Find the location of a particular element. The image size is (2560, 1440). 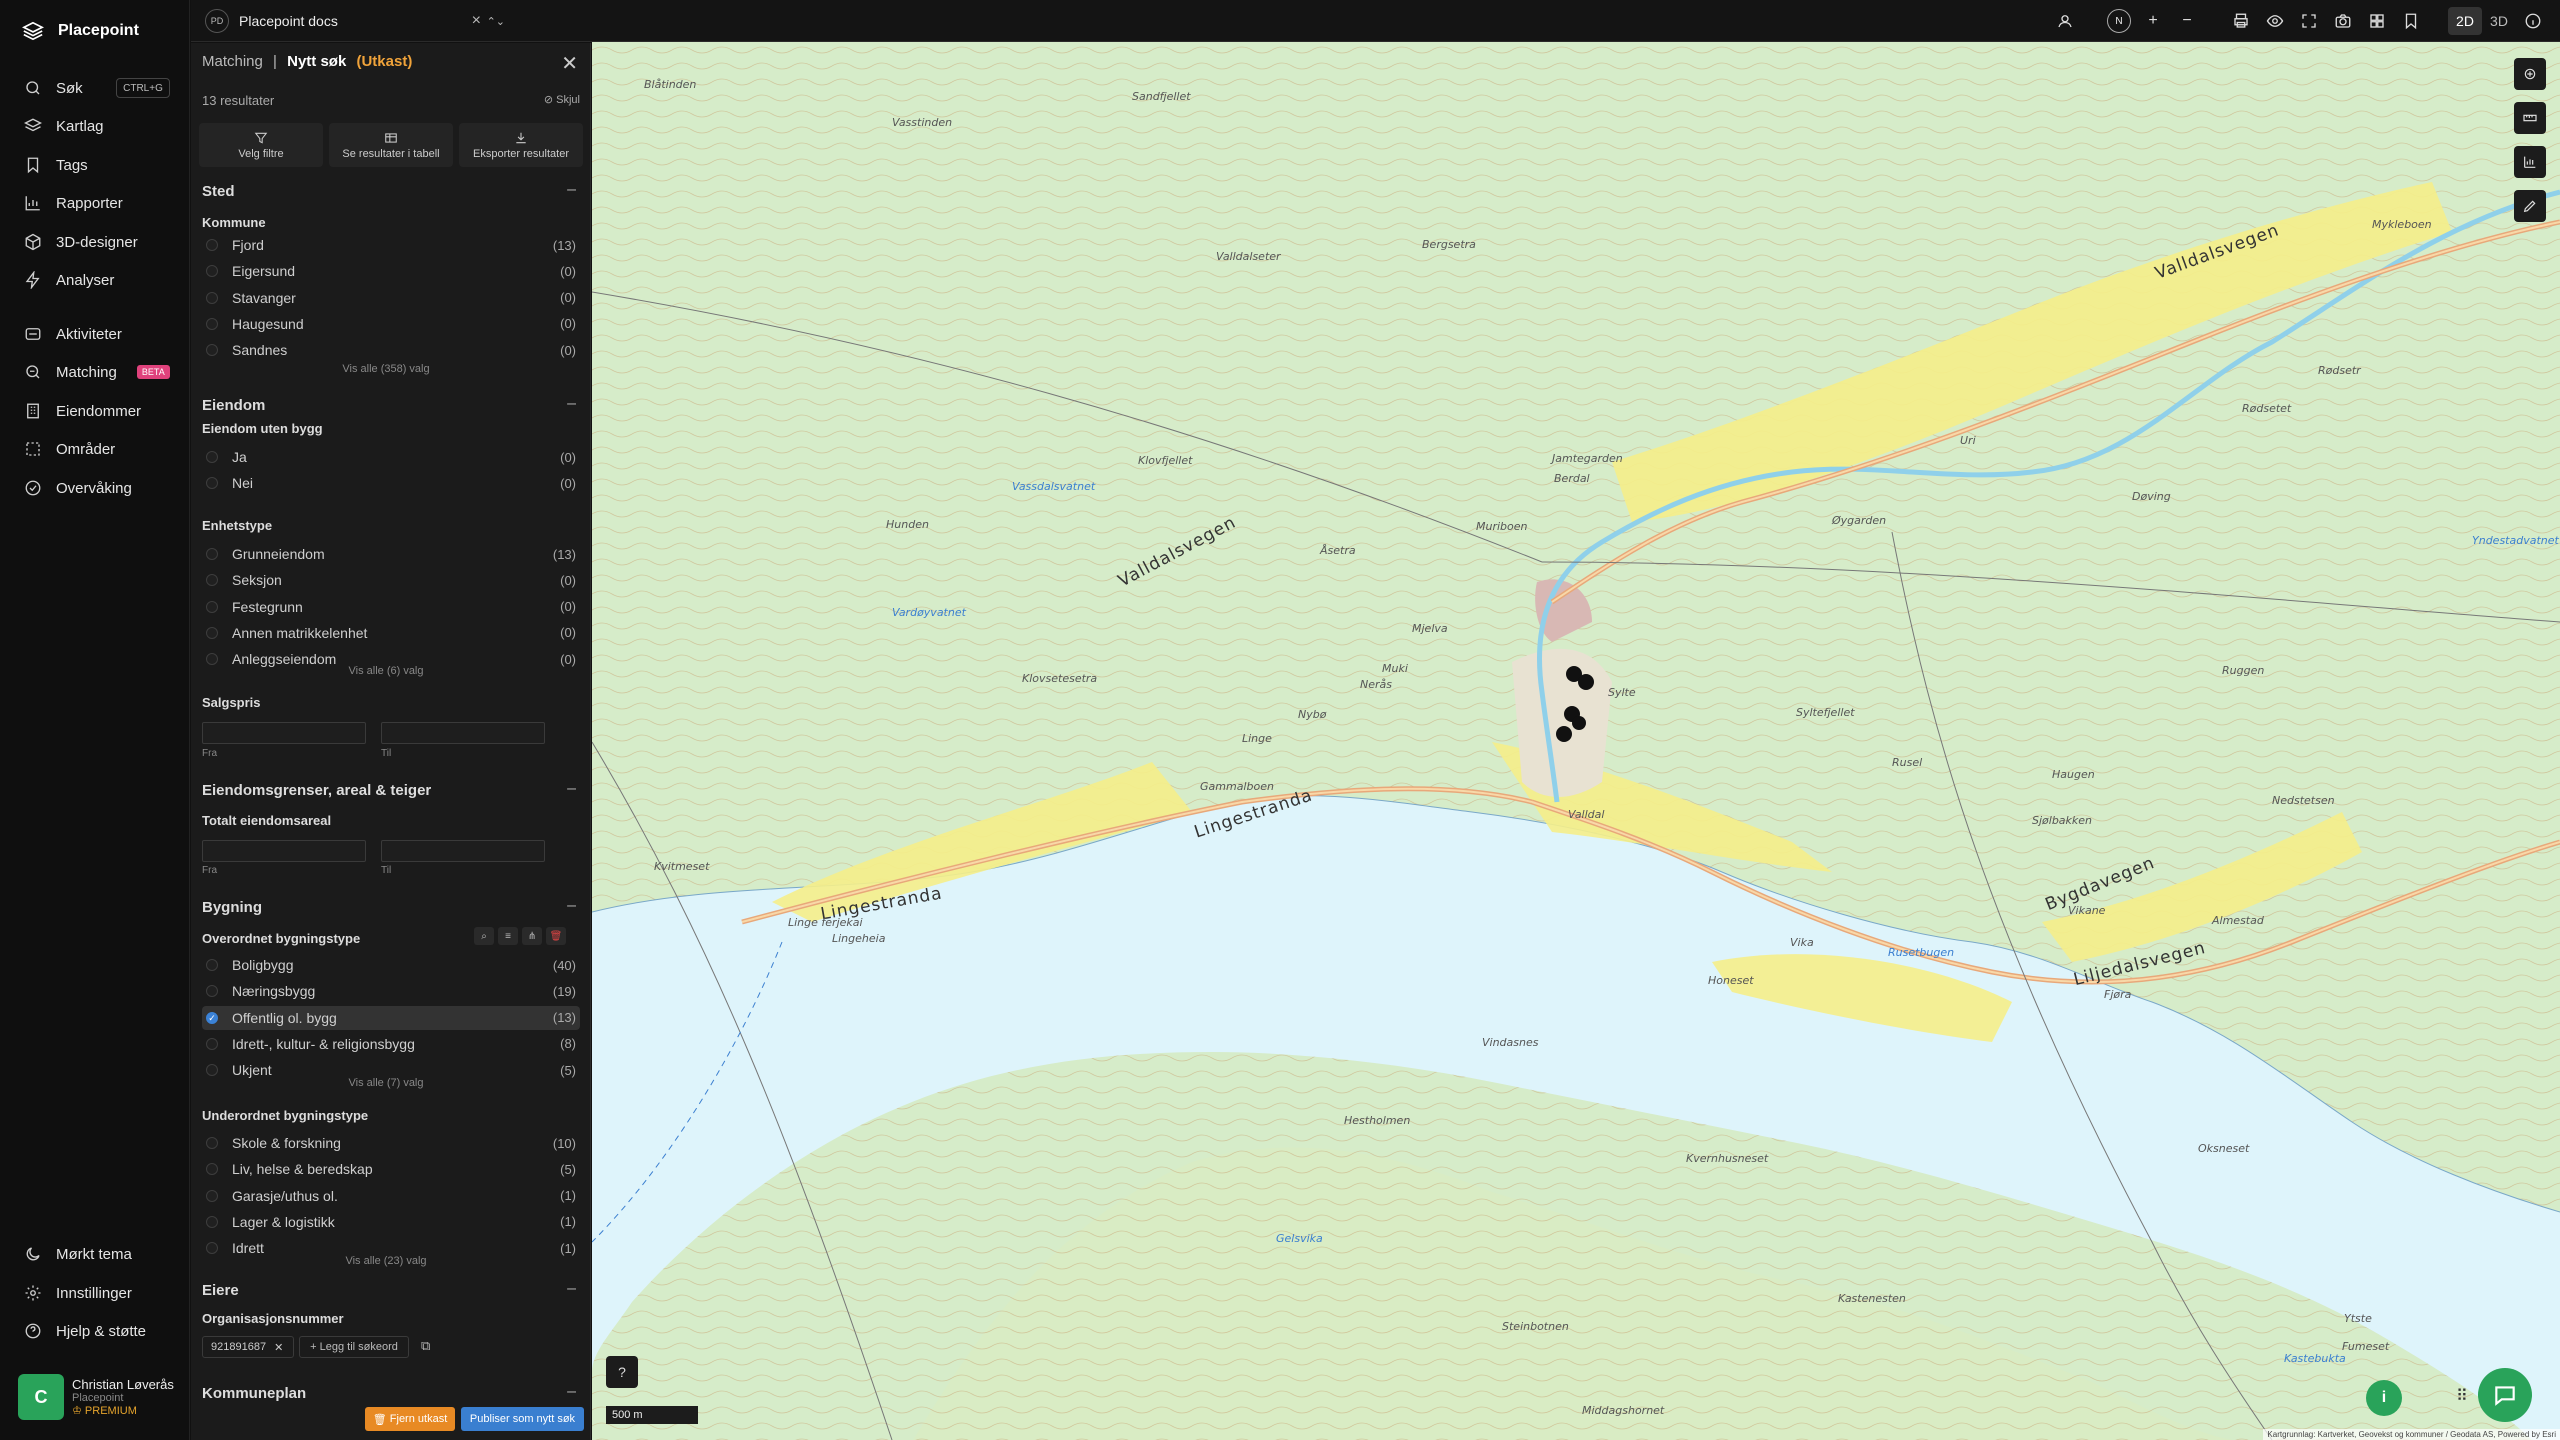

nav-settings: Innstillinger is located at coordinates (78, 1293).